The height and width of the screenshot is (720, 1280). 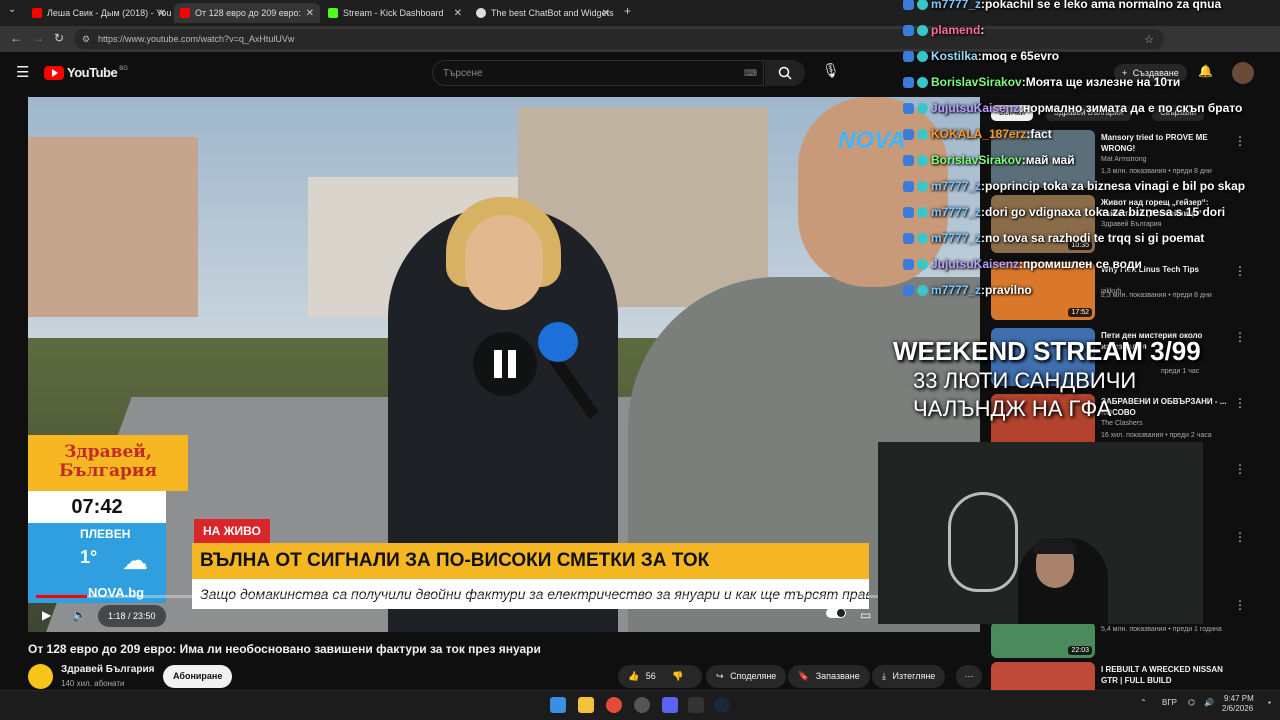 I want to click on search-input: Търсене ⌨, so click(x=598, y=73).